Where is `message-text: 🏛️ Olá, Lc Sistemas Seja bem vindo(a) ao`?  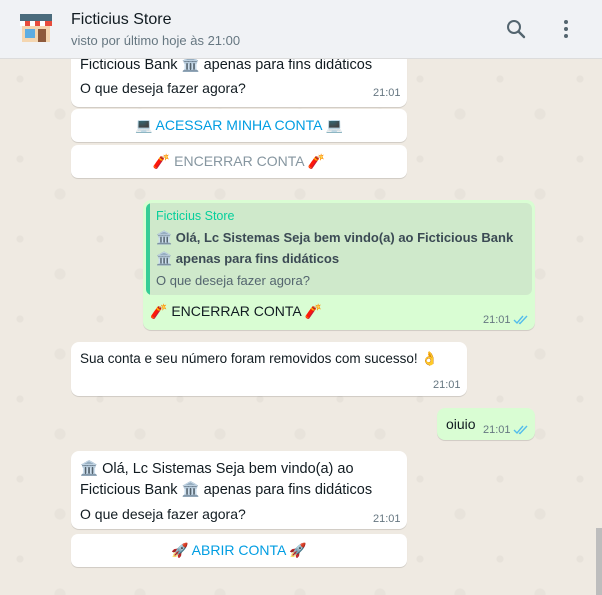 message-text: 🏛️ Olá, Lc Sistemas Seja bem vindo(a) ao is located at coordinates (217, 469).